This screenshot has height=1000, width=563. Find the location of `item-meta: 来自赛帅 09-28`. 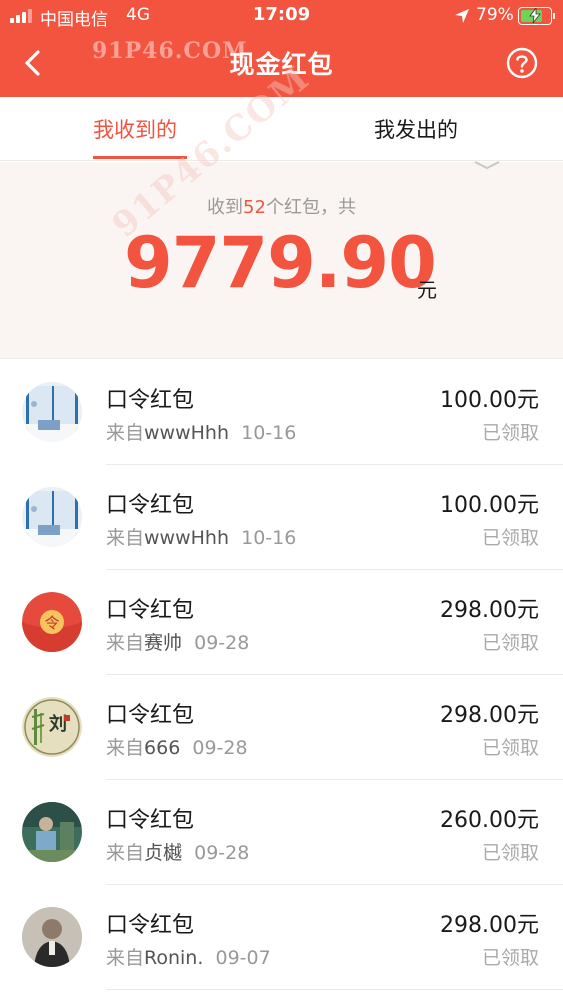

item-meta: 来自赛帅 09-28 is located at coordinates (178, 643).